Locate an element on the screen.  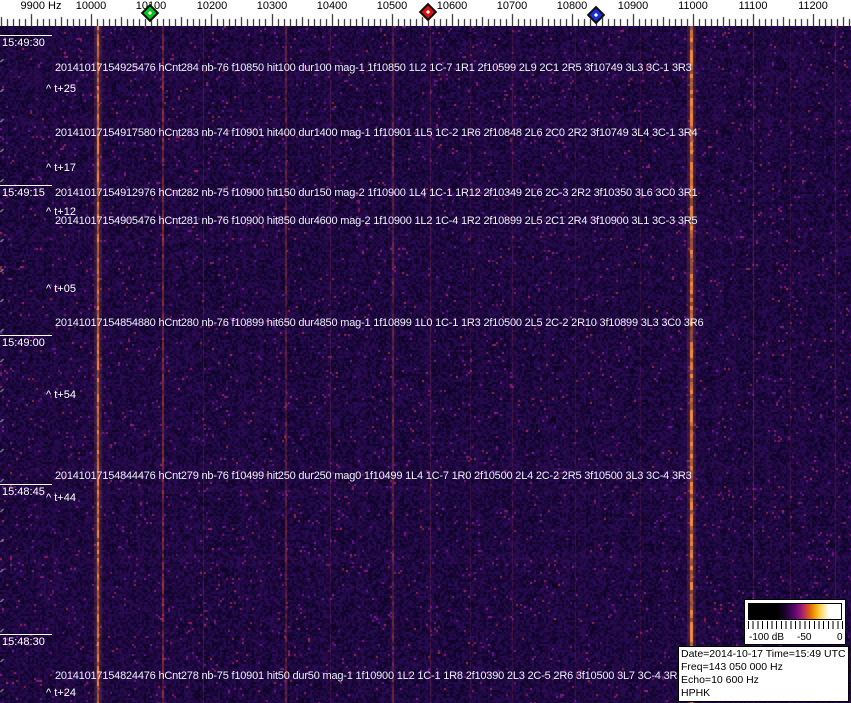
time-offset-marker: ^ t+44 is located at coordinates (61, 498).